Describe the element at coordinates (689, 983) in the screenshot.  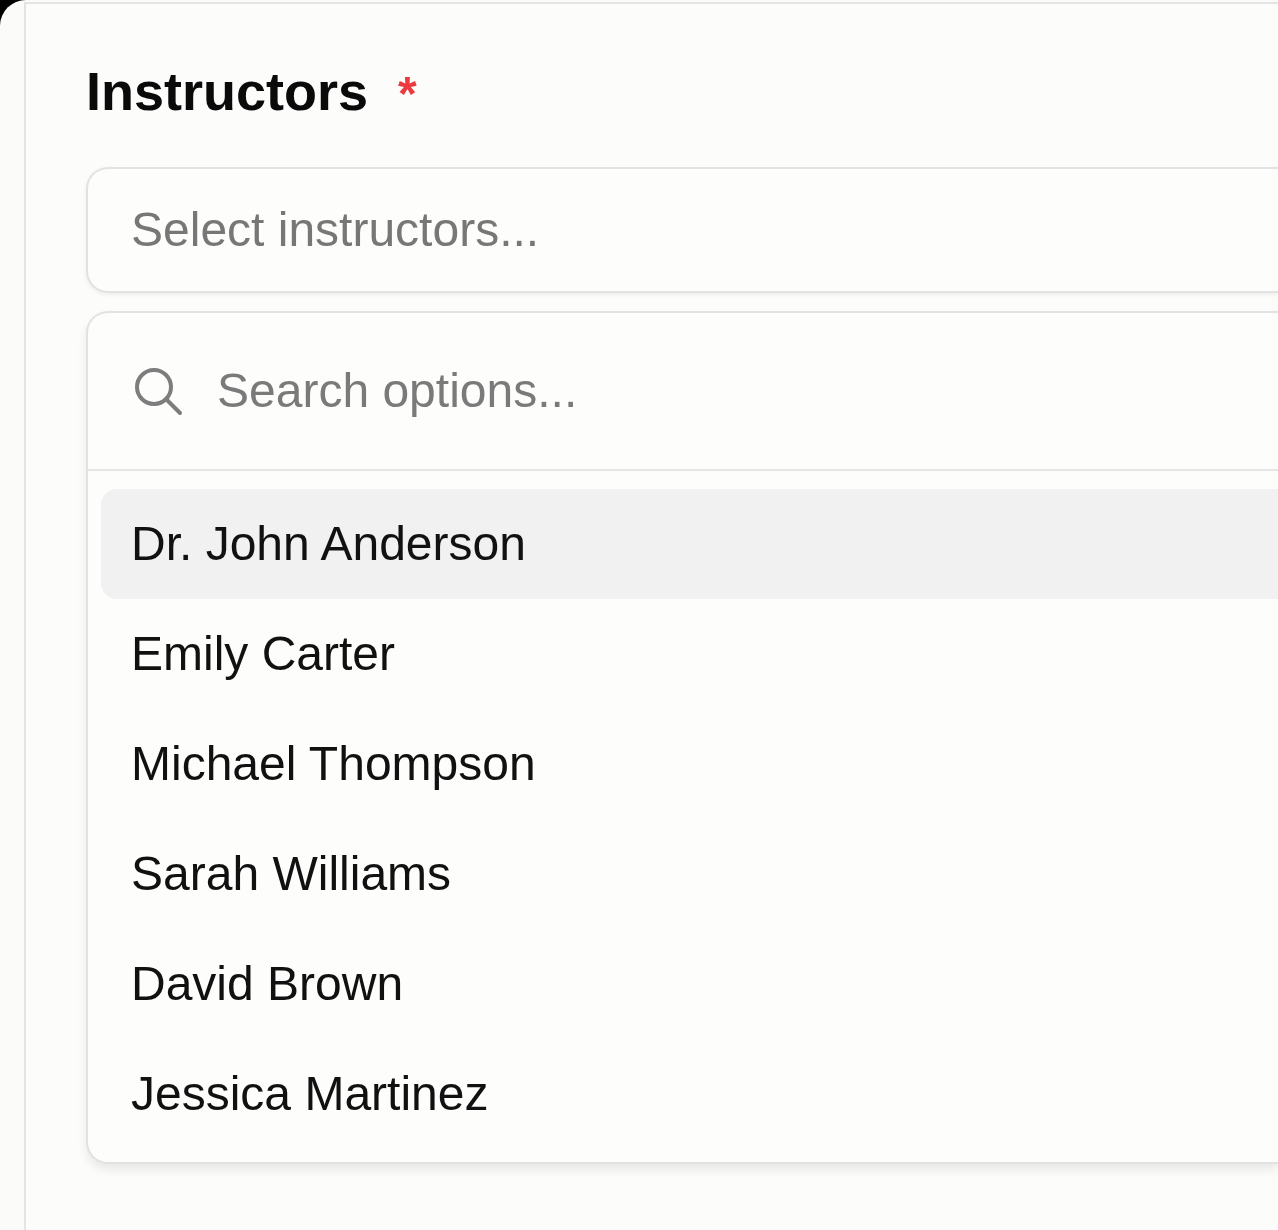
I see `option-item: David Brown` at that location.